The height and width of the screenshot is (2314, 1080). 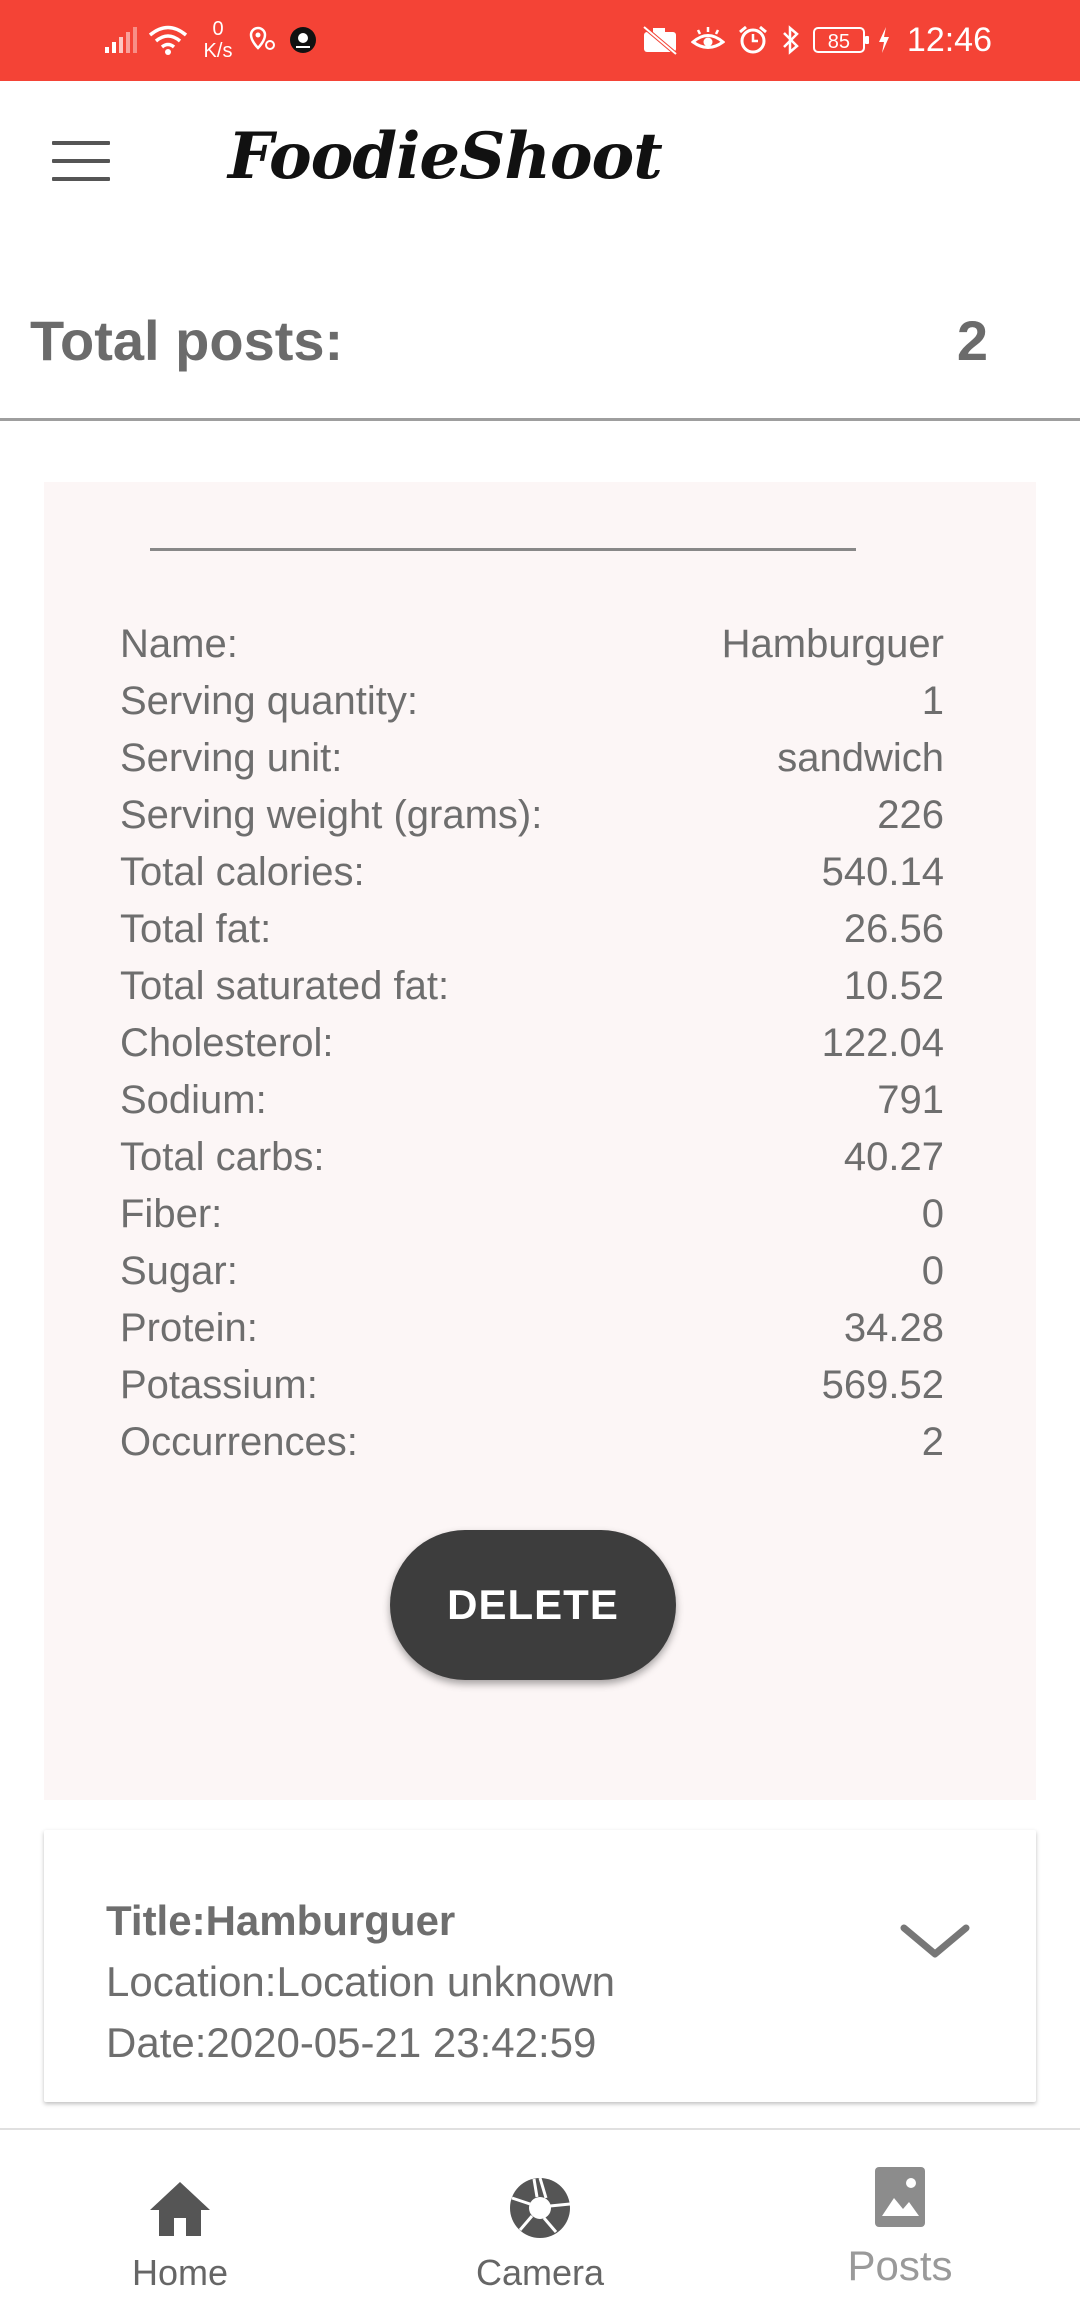 I want to click on nav-posts: Posts, so click(x=900, y=2222).